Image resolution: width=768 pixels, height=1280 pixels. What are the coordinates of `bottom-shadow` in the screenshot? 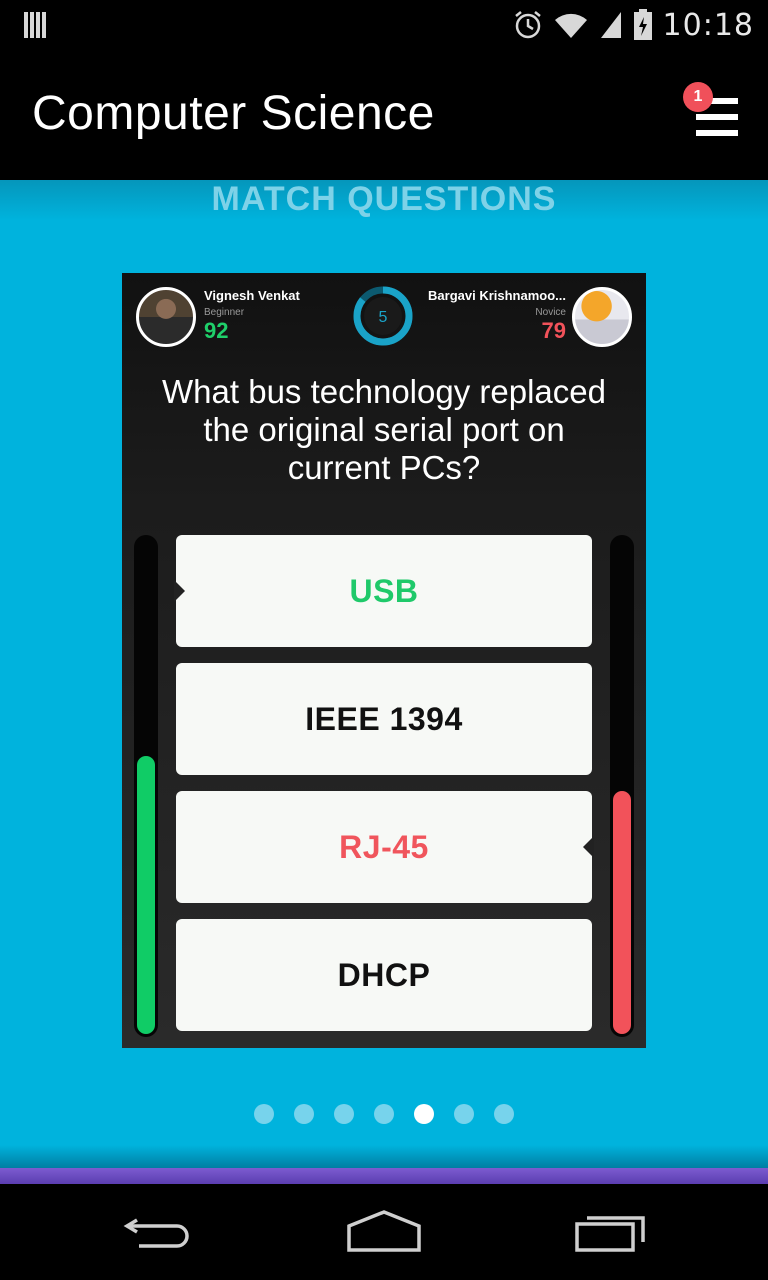 It's located at (384, 1156).